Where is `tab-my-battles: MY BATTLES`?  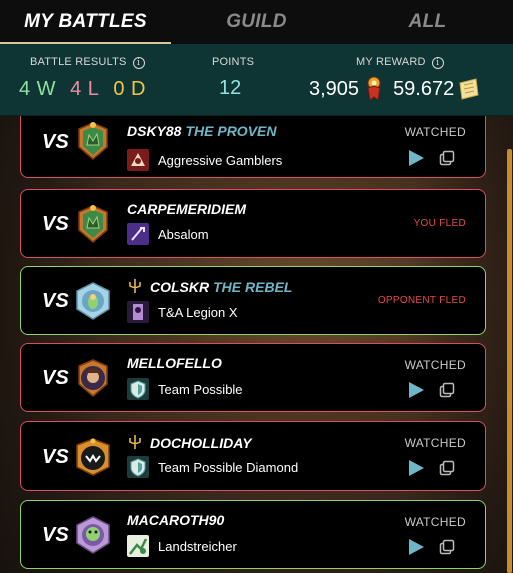 tab-my-battles: MY BATTLES is located at coordinates (85, 22).